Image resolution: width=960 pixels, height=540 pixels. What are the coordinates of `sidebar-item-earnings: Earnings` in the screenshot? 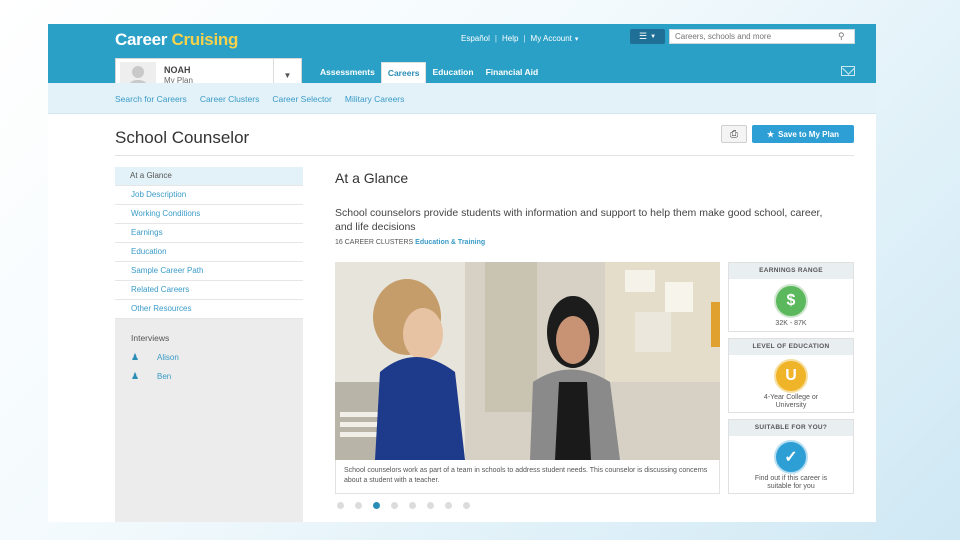 It's located at (209, 233).